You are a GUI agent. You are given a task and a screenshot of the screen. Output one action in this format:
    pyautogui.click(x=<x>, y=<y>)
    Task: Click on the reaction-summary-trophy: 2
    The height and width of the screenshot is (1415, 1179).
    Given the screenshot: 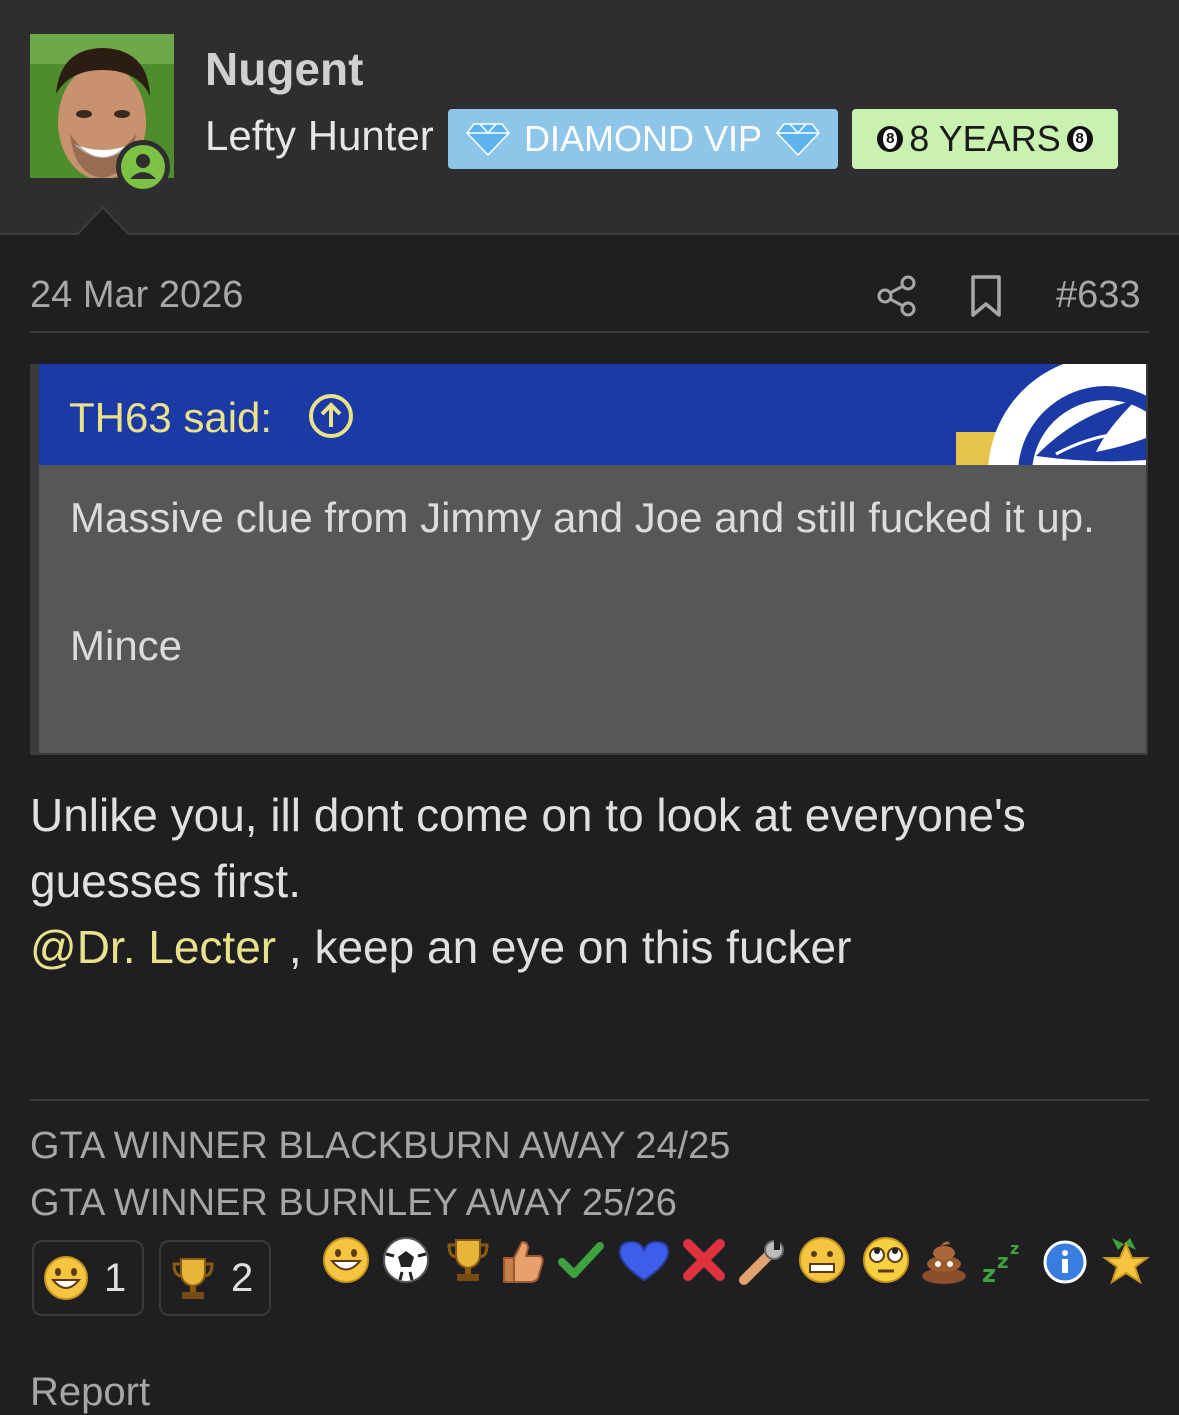 What is the action you would take?
    pyautogui.click(x=215, y=1278)
    